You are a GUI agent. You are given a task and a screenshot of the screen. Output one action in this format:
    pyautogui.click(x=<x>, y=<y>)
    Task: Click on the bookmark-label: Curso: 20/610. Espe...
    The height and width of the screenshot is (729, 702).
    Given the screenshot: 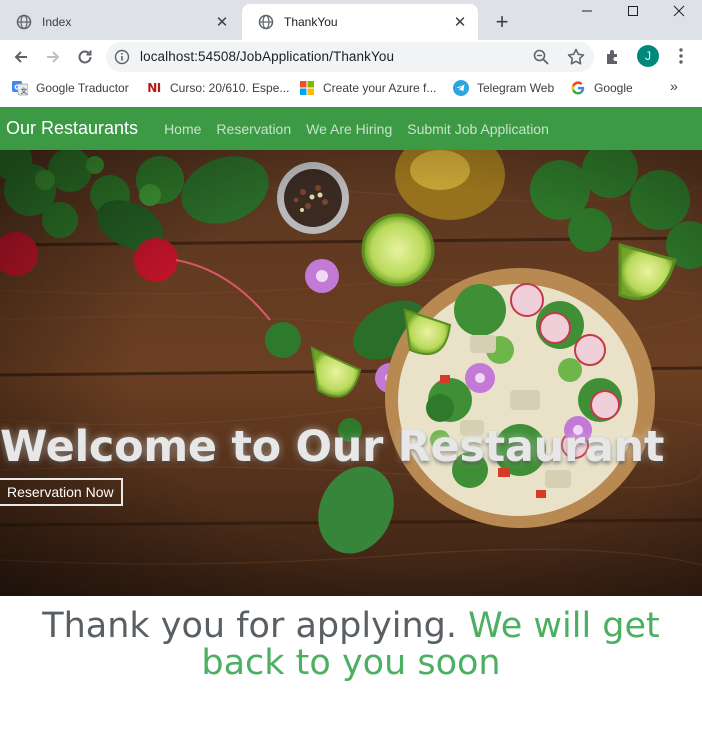 What is the action you would take?
    pyautogui.click(x=230, y=88)
    